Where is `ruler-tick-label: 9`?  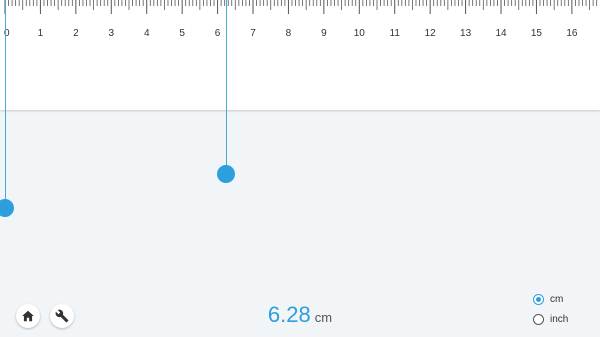 ruler-tick-label: 9 is located at coordinates (324, 33).